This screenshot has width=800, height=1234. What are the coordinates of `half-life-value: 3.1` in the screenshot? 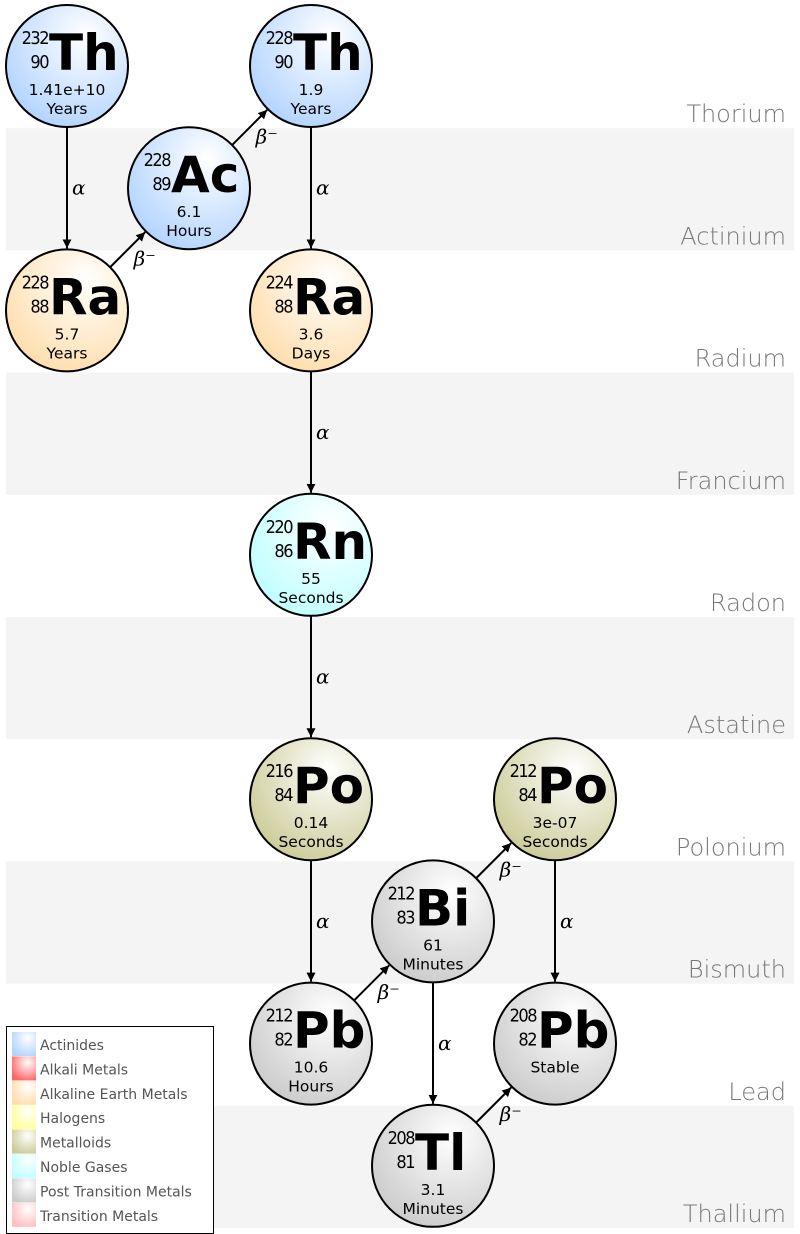 It's located at (433, 1190).